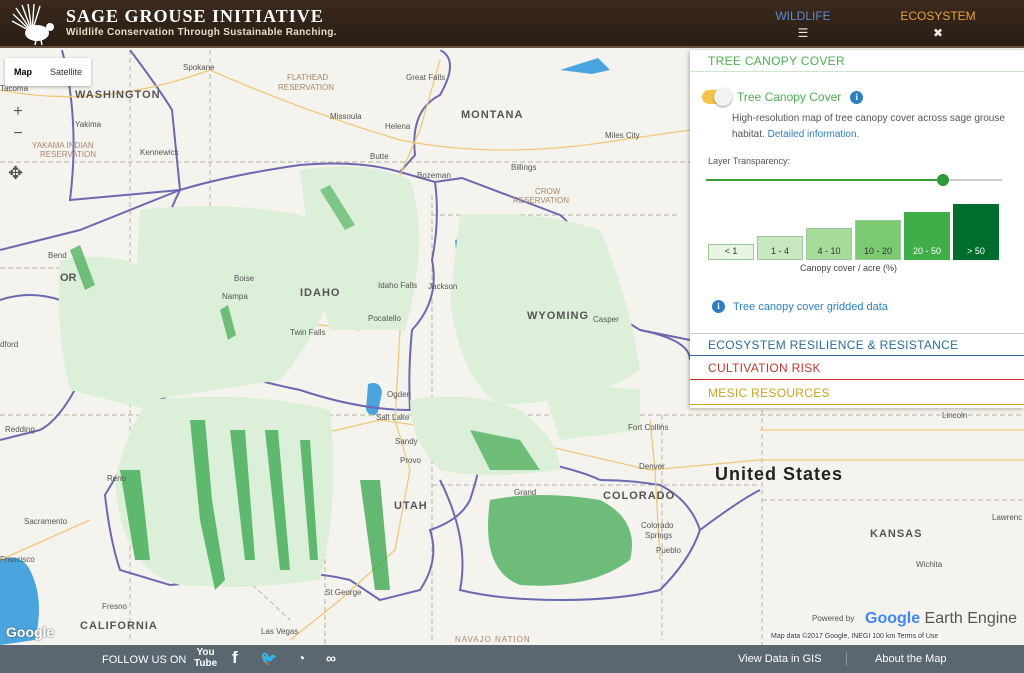 This screenshot has width=1024, height=673. Describe the element at coordinates (780, 659) in the screenshot. I see `view-data-gis-link: View Data in GIS` at that location.